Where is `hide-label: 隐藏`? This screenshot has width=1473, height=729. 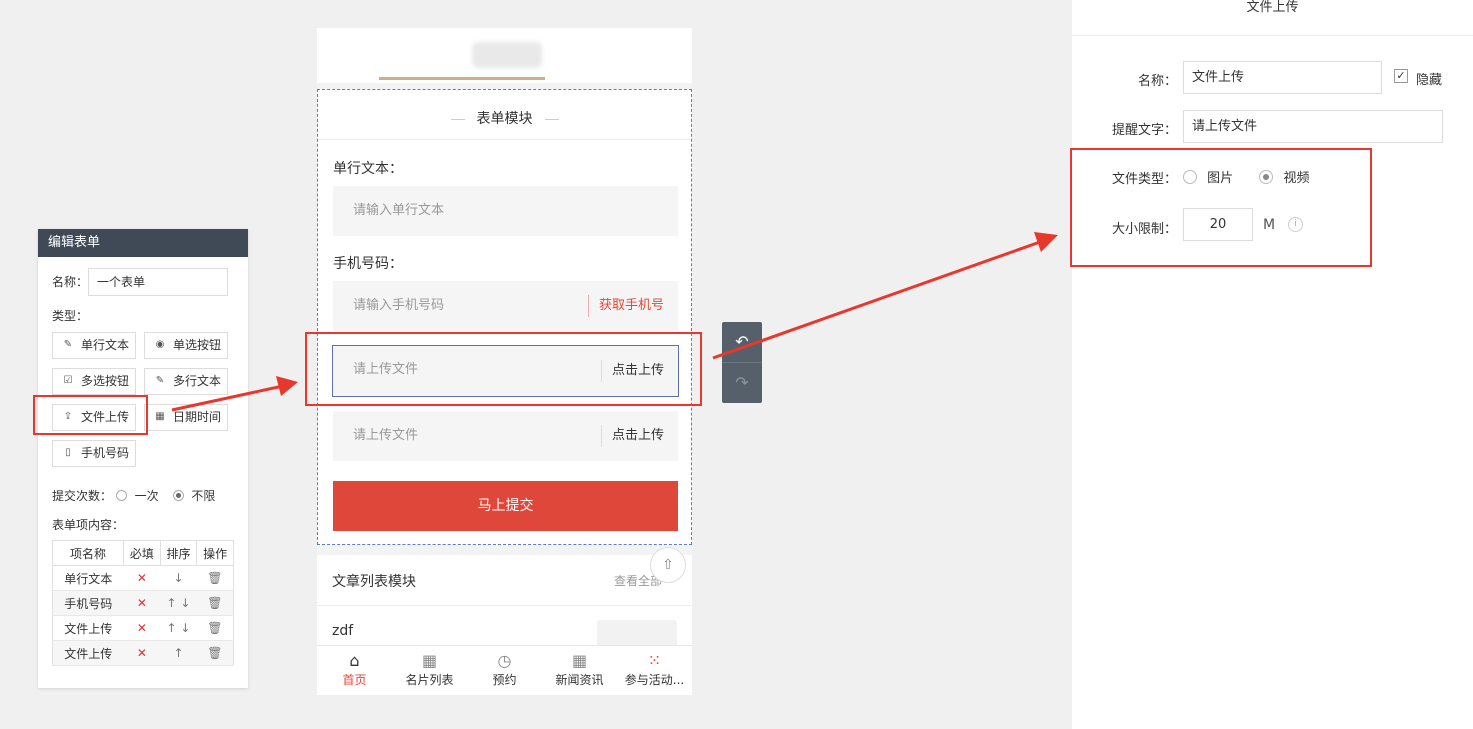 hide-label: 隐藏 is located at coordinates (1429, 80).